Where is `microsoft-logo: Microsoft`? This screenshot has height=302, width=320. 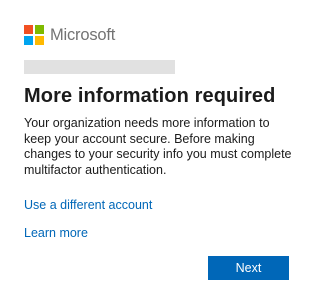 microsoft-logo: Microsoft is located at coordinates (69, 35).